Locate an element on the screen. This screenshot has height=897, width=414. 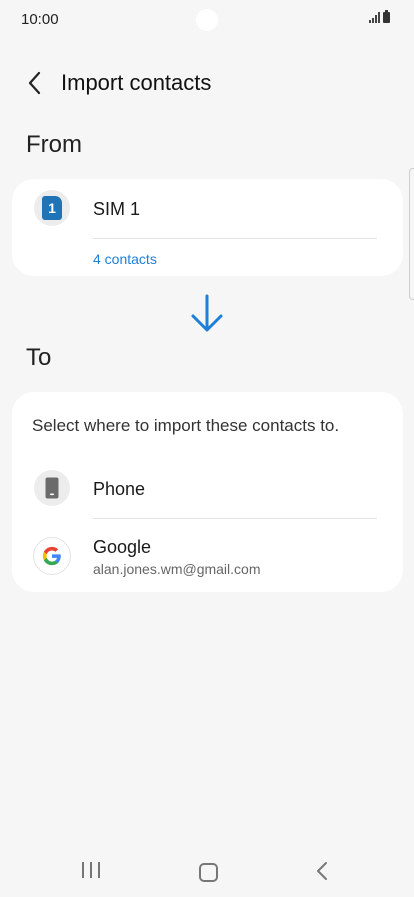
app-header: Import contacts is located at coordinates (207, 84).